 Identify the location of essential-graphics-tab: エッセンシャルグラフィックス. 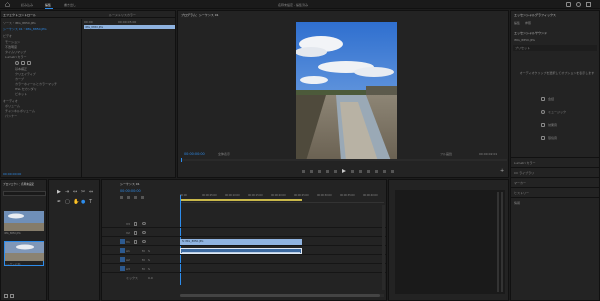
(535, 15).